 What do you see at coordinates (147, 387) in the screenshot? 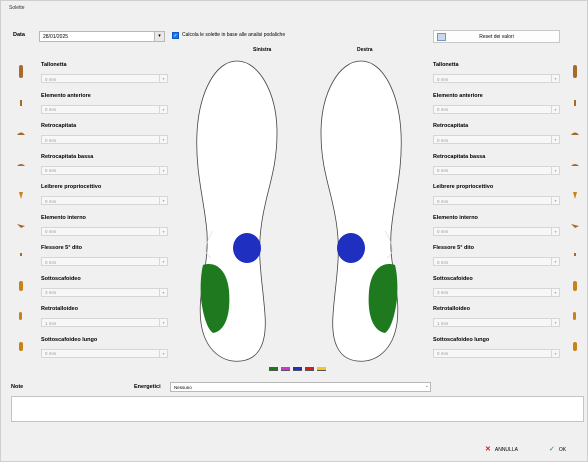
I see `energetici-label: Energetici` at bounding box center [147, 387].